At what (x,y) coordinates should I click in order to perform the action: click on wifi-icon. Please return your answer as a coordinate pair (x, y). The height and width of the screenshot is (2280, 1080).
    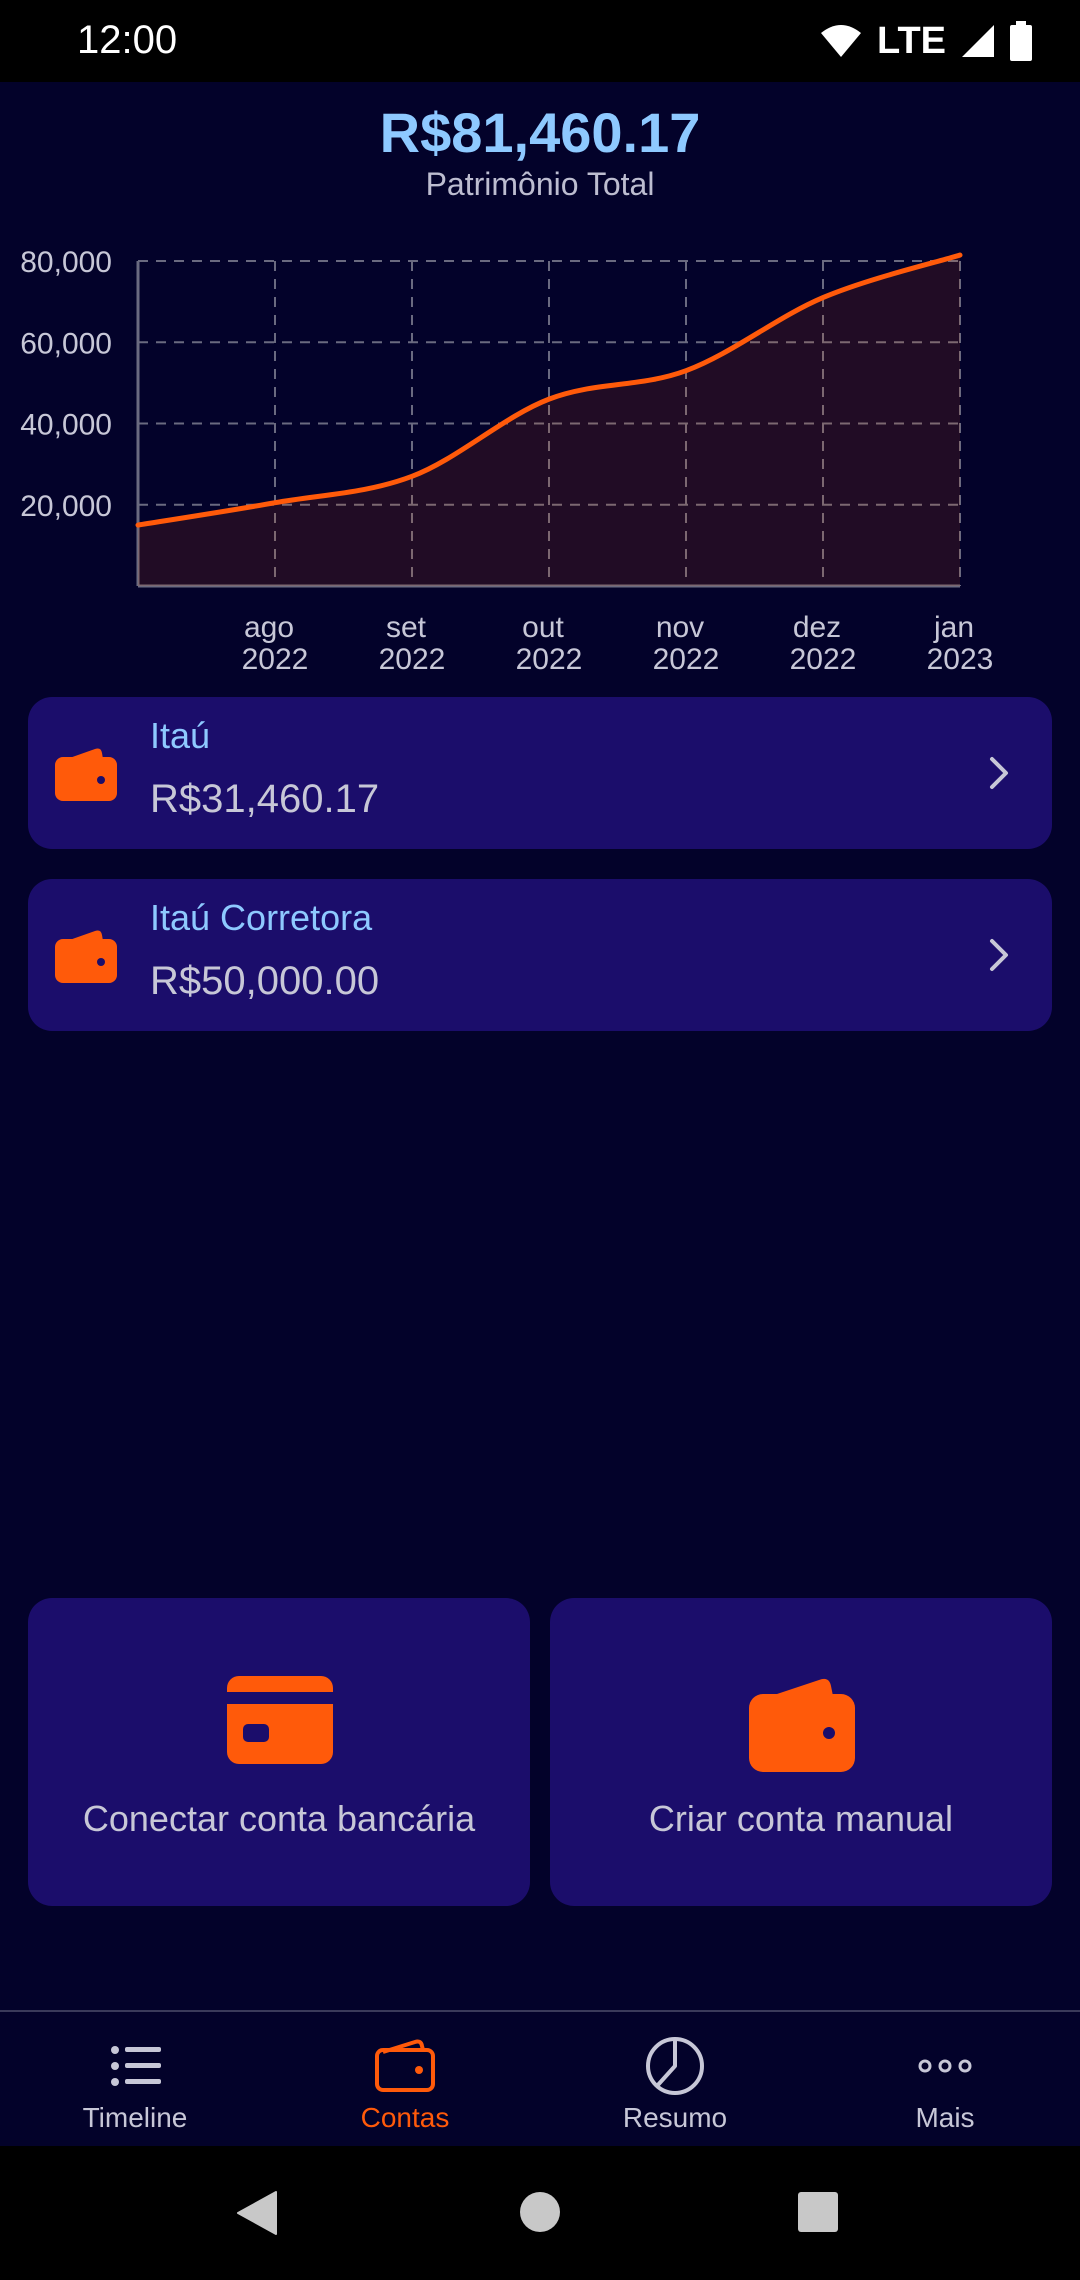
    Looking at the image, I should click on (841, 41).